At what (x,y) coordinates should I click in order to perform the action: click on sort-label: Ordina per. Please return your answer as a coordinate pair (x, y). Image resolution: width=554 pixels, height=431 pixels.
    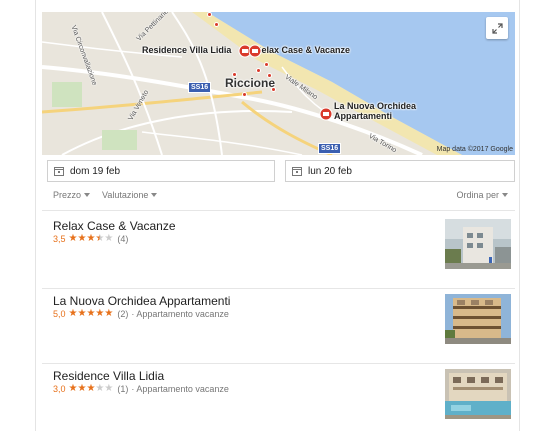
    Looking at the image, I should click on (477, 195).